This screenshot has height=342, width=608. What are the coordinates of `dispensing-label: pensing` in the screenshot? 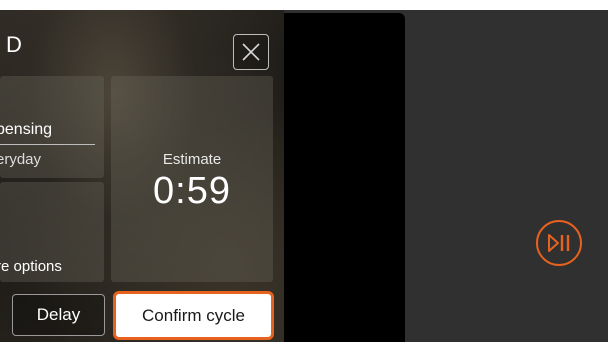 It's located at (26, 129).